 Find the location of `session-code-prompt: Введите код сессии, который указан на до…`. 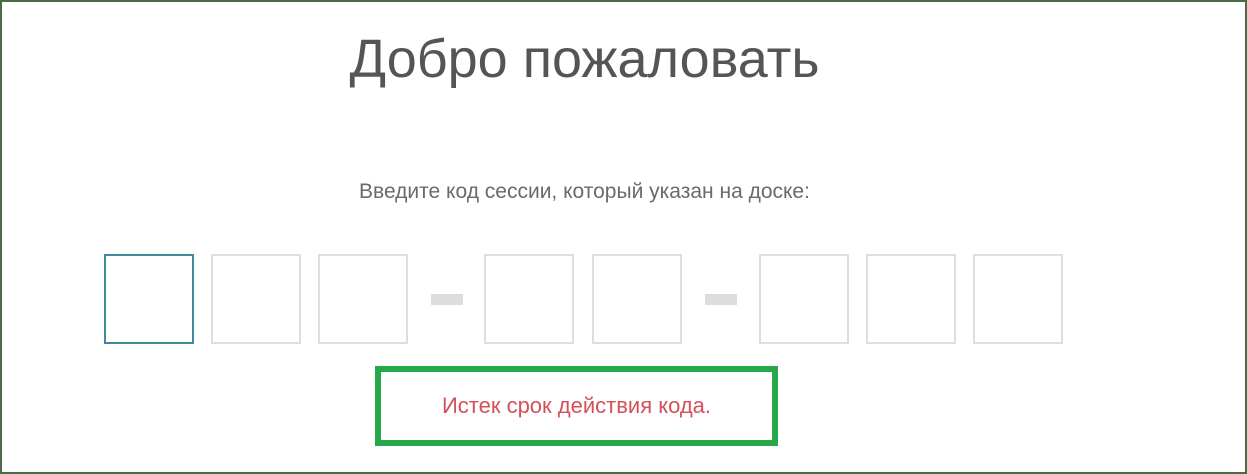

session-code-prompt: Введите код сессии, который указан на до… is located at coordinates (584, 191).